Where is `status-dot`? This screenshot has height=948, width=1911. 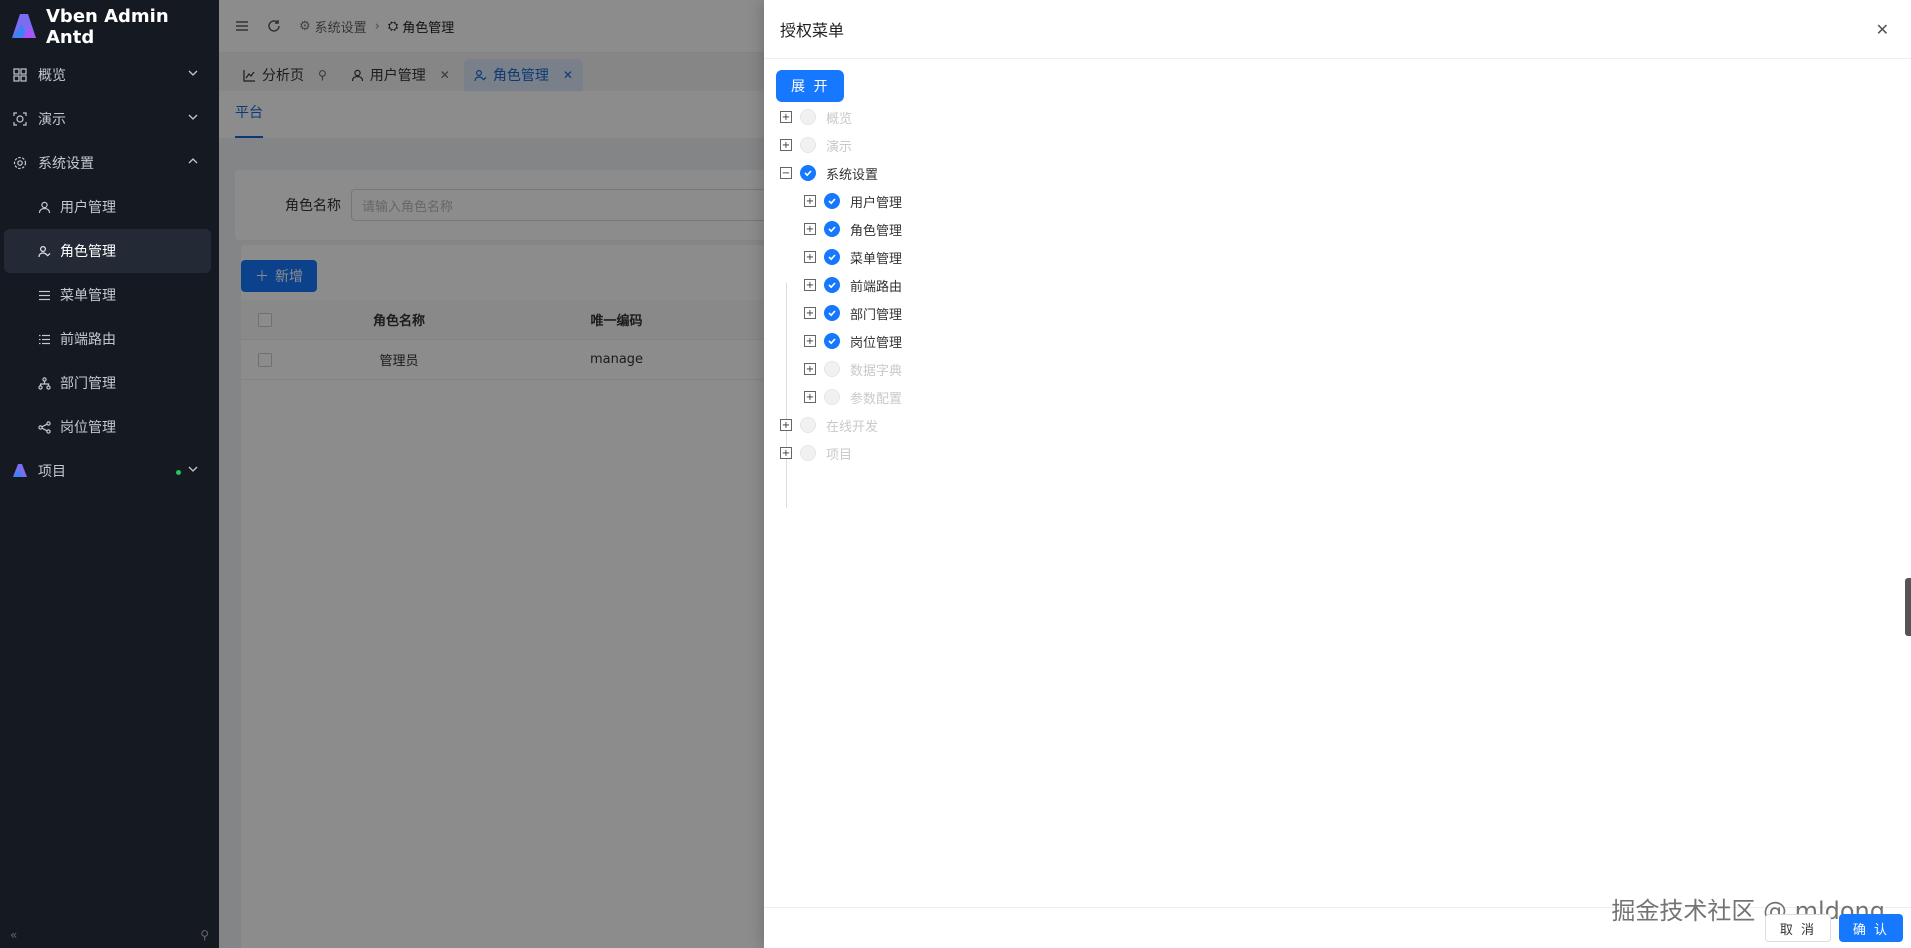 status-dot is located at coordinates (178, 472).